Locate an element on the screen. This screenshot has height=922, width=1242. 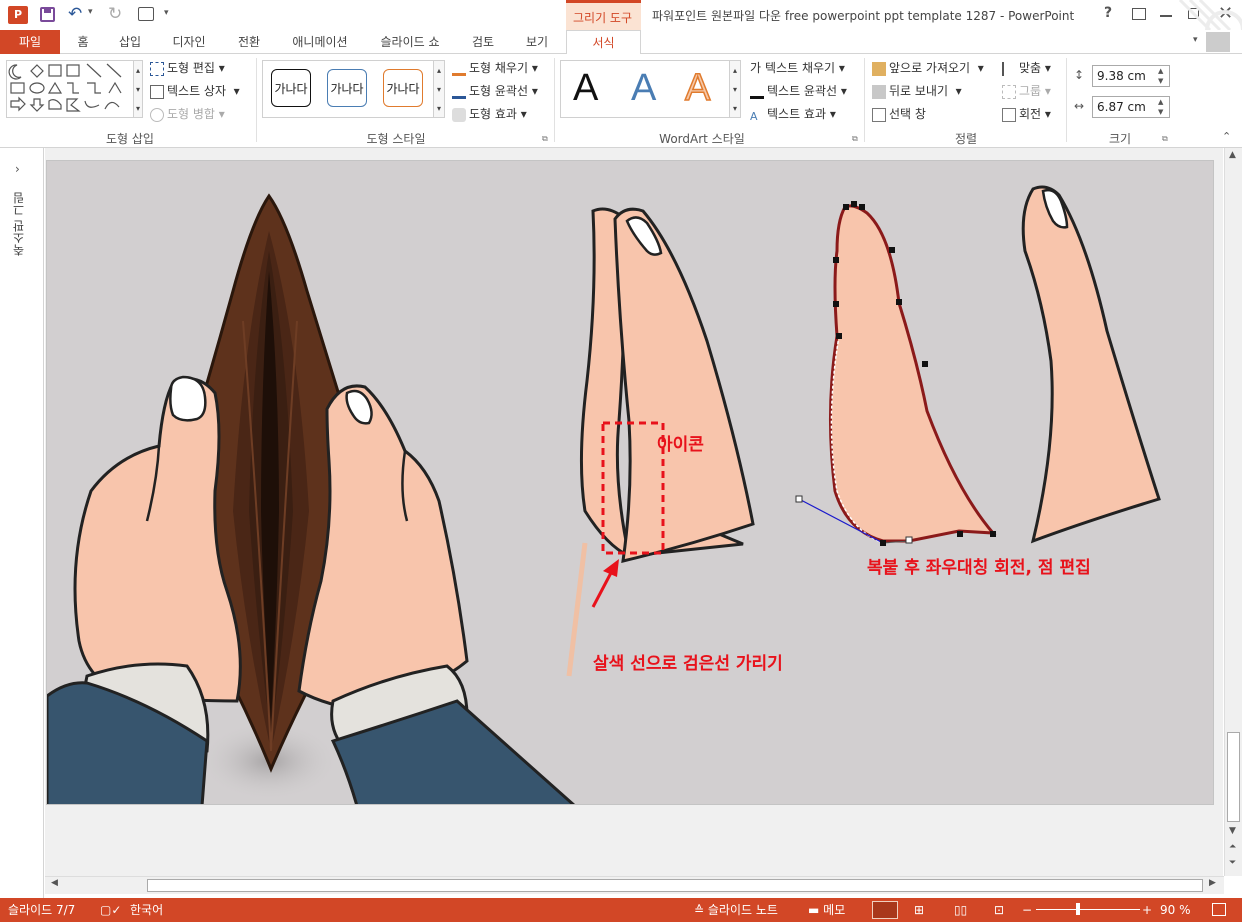
send-backward-button: 뒤로 보내기 ▾ is located at coordinates (917, 91).